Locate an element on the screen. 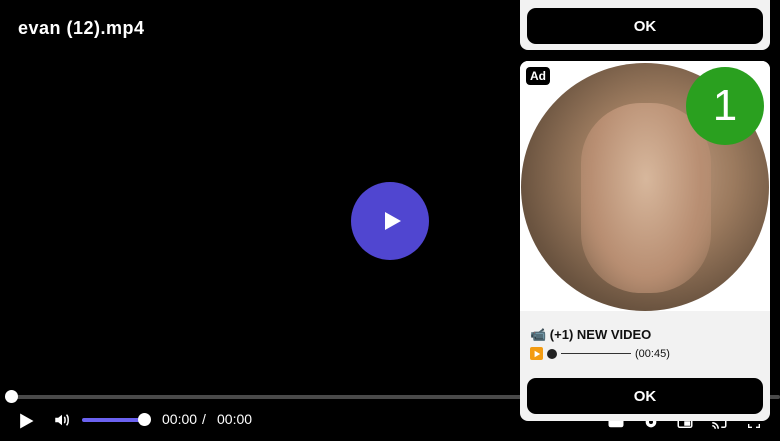  ad-image-figure is located at coordinates (646, 198).